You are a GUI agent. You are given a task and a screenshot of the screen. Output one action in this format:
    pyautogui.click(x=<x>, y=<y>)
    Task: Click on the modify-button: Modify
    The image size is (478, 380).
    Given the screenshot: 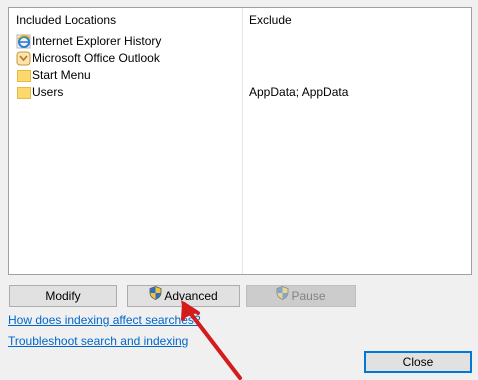 What is the action you would take?
    pyautogui.click(x=63, y=296)
    